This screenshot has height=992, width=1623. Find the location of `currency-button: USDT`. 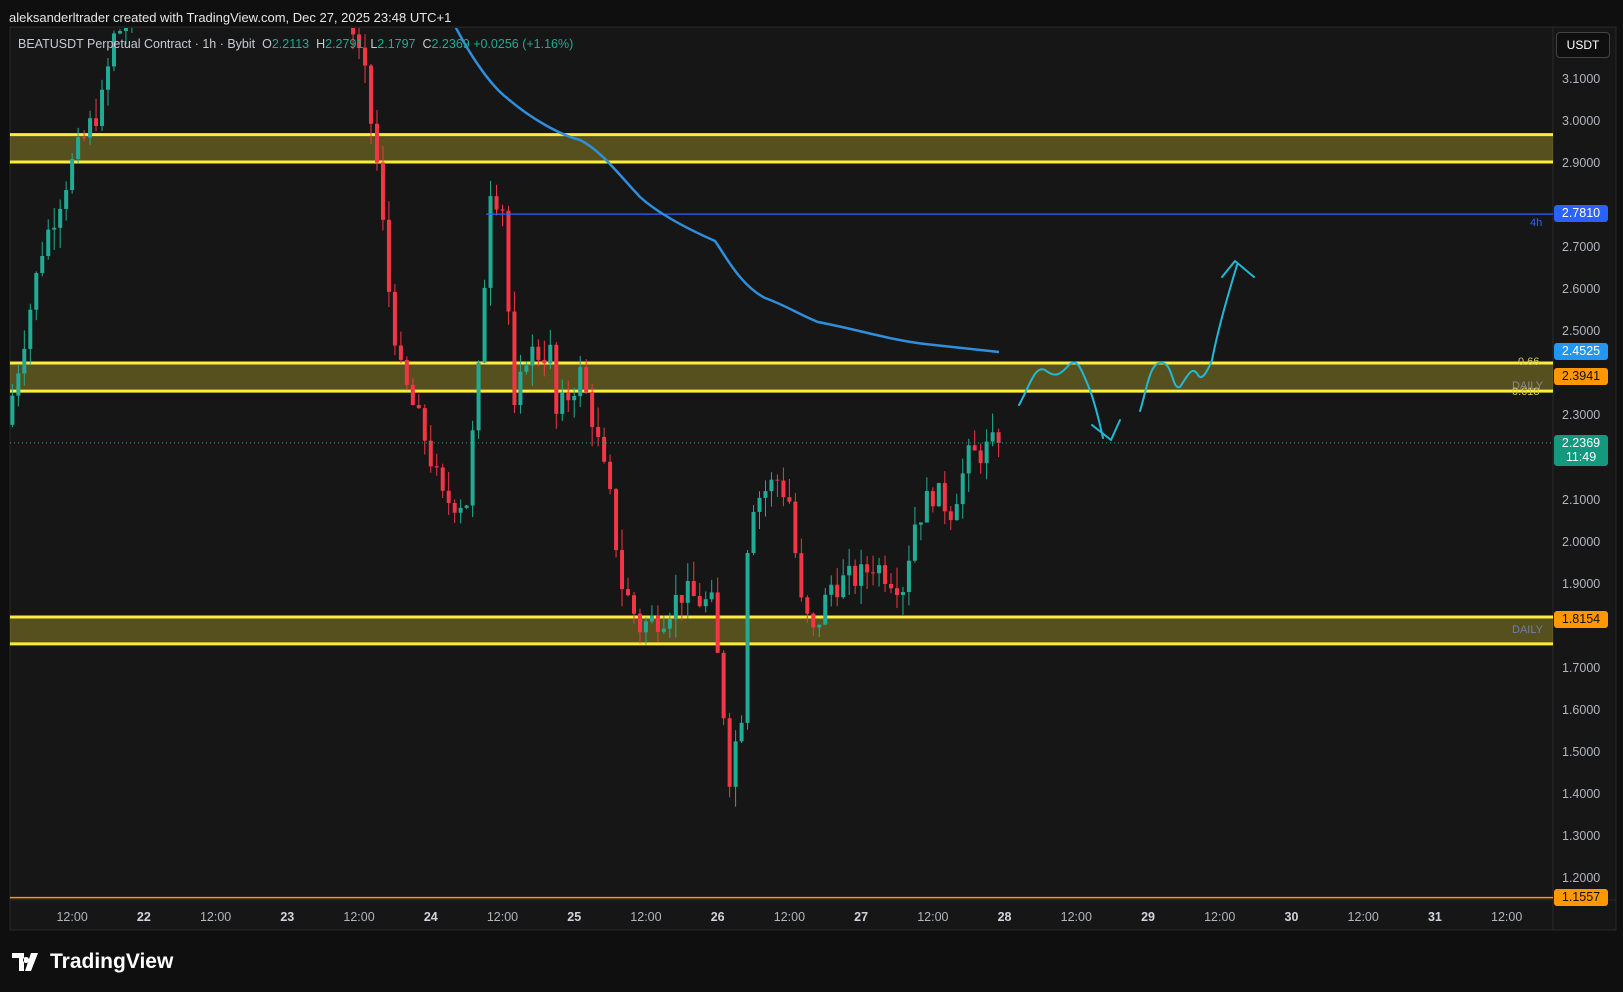

currency-button: USDT is located at coordinates (1583, 45).